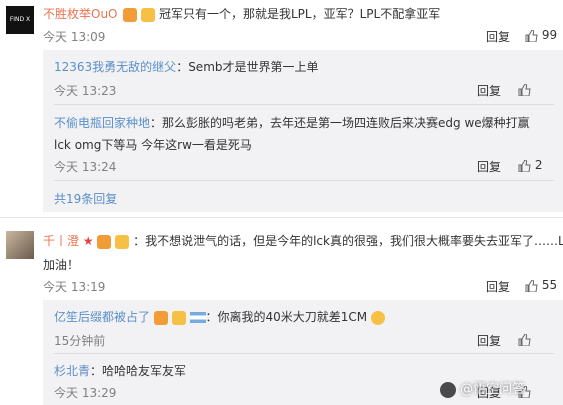 Image resolution: width=563 pixels, height=405 pixels. I want to click on reply-username: 杉北青, so click(72, 371).